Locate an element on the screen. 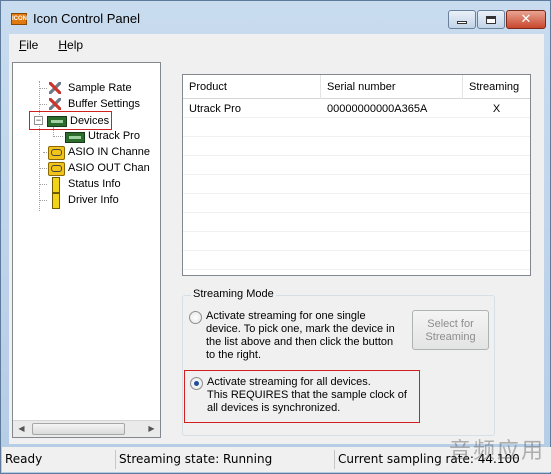 The height and width of the screenshot is (474, 551). radio-single-line: the list above and then click the button is located at coordinates (300, 342).